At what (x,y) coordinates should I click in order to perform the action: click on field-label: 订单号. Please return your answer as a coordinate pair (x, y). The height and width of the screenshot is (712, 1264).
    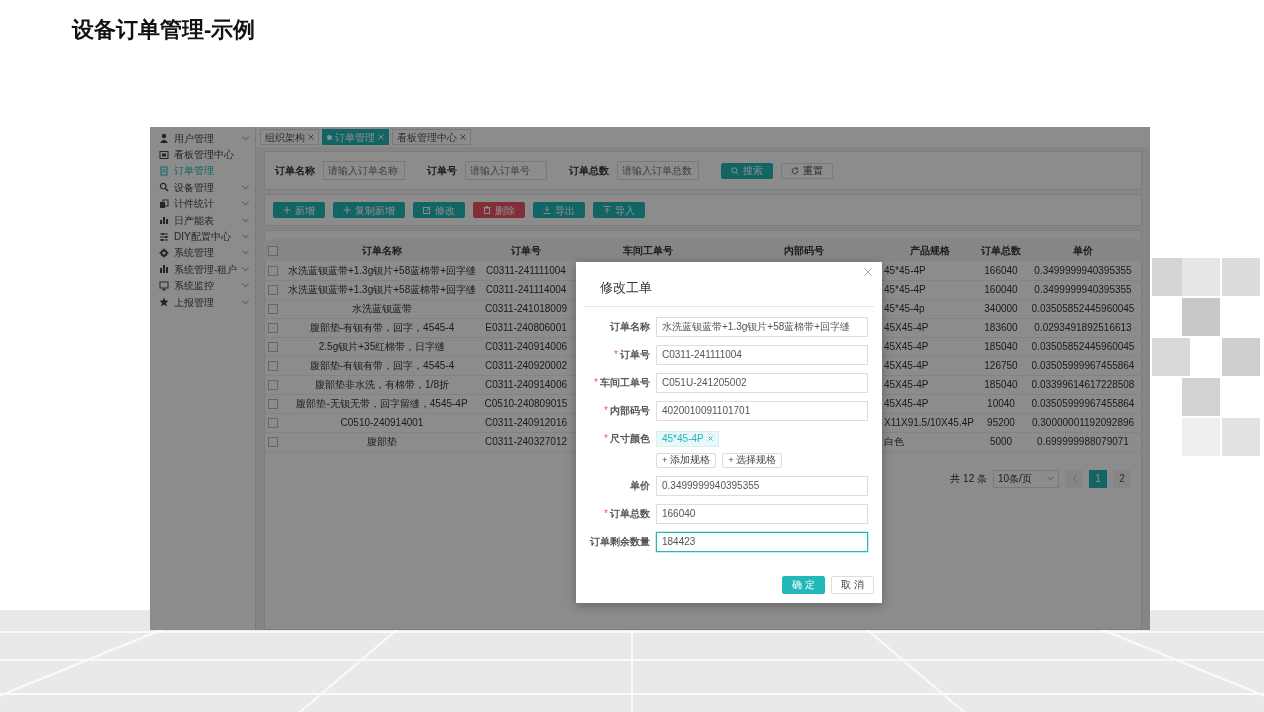
    Looking at the image, I should click on (442, 171).